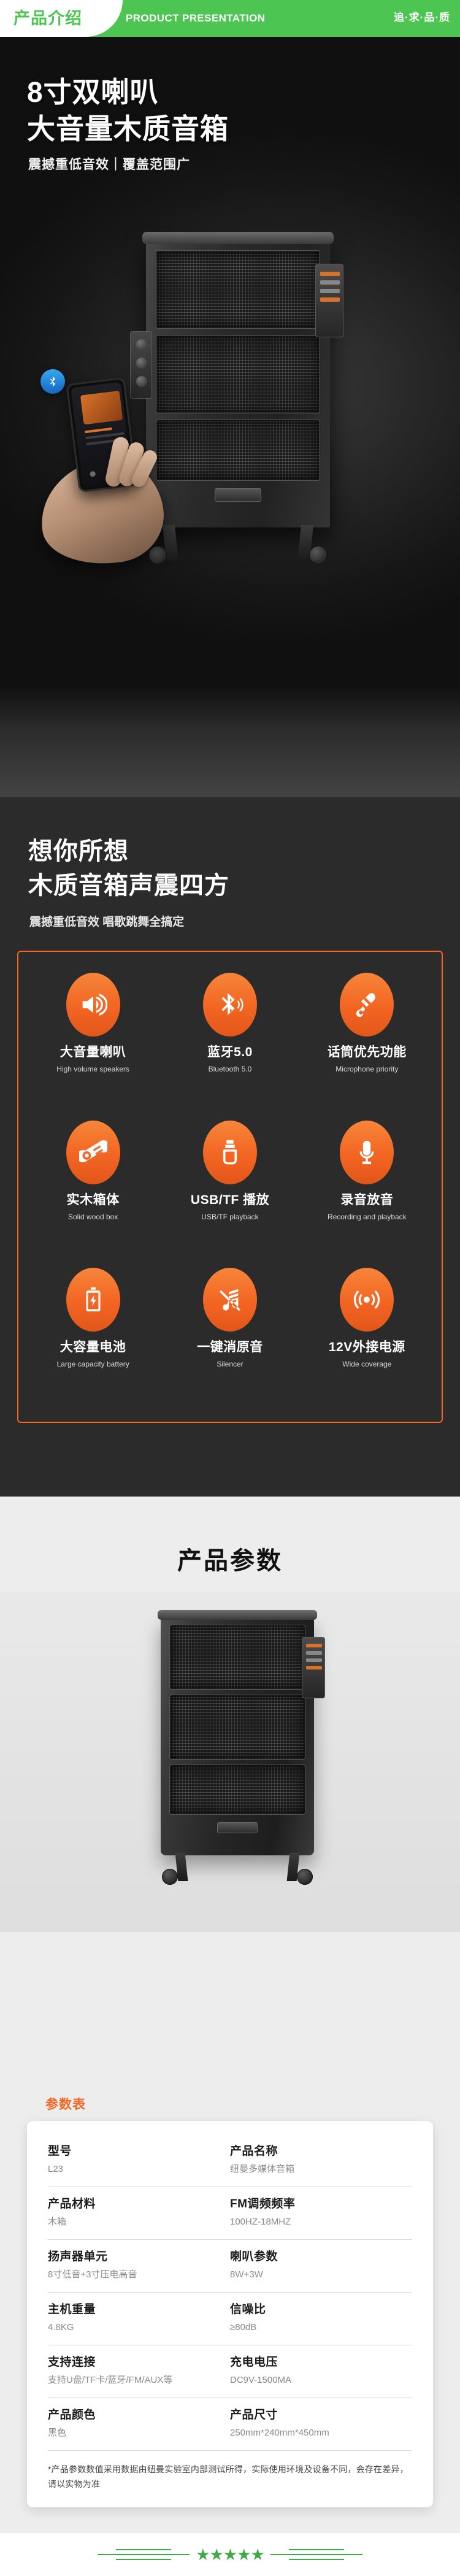 This screenshot has height=2576, width=460. What do you see at coordinates (367, 1005) in the screenshot?
I see `handheld-microphone-icon` at bounding box center [367, 1005].